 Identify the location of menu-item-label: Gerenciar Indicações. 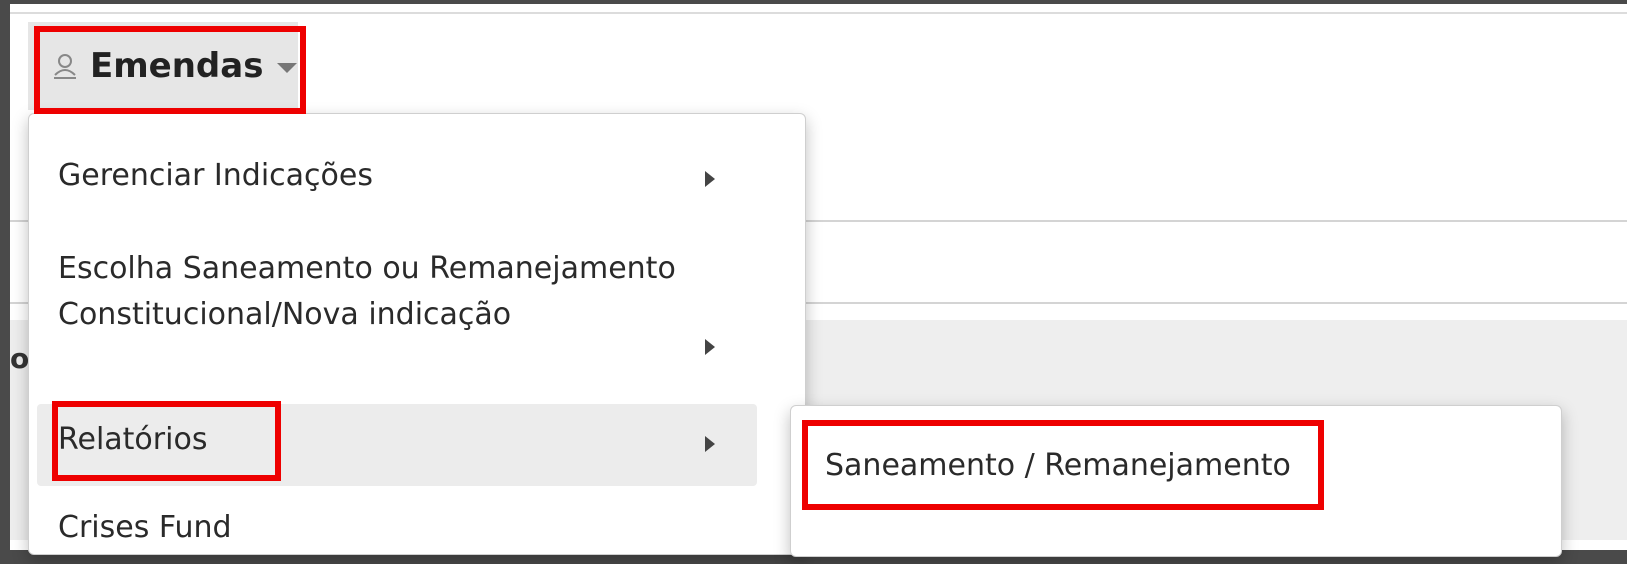
(215, 175).